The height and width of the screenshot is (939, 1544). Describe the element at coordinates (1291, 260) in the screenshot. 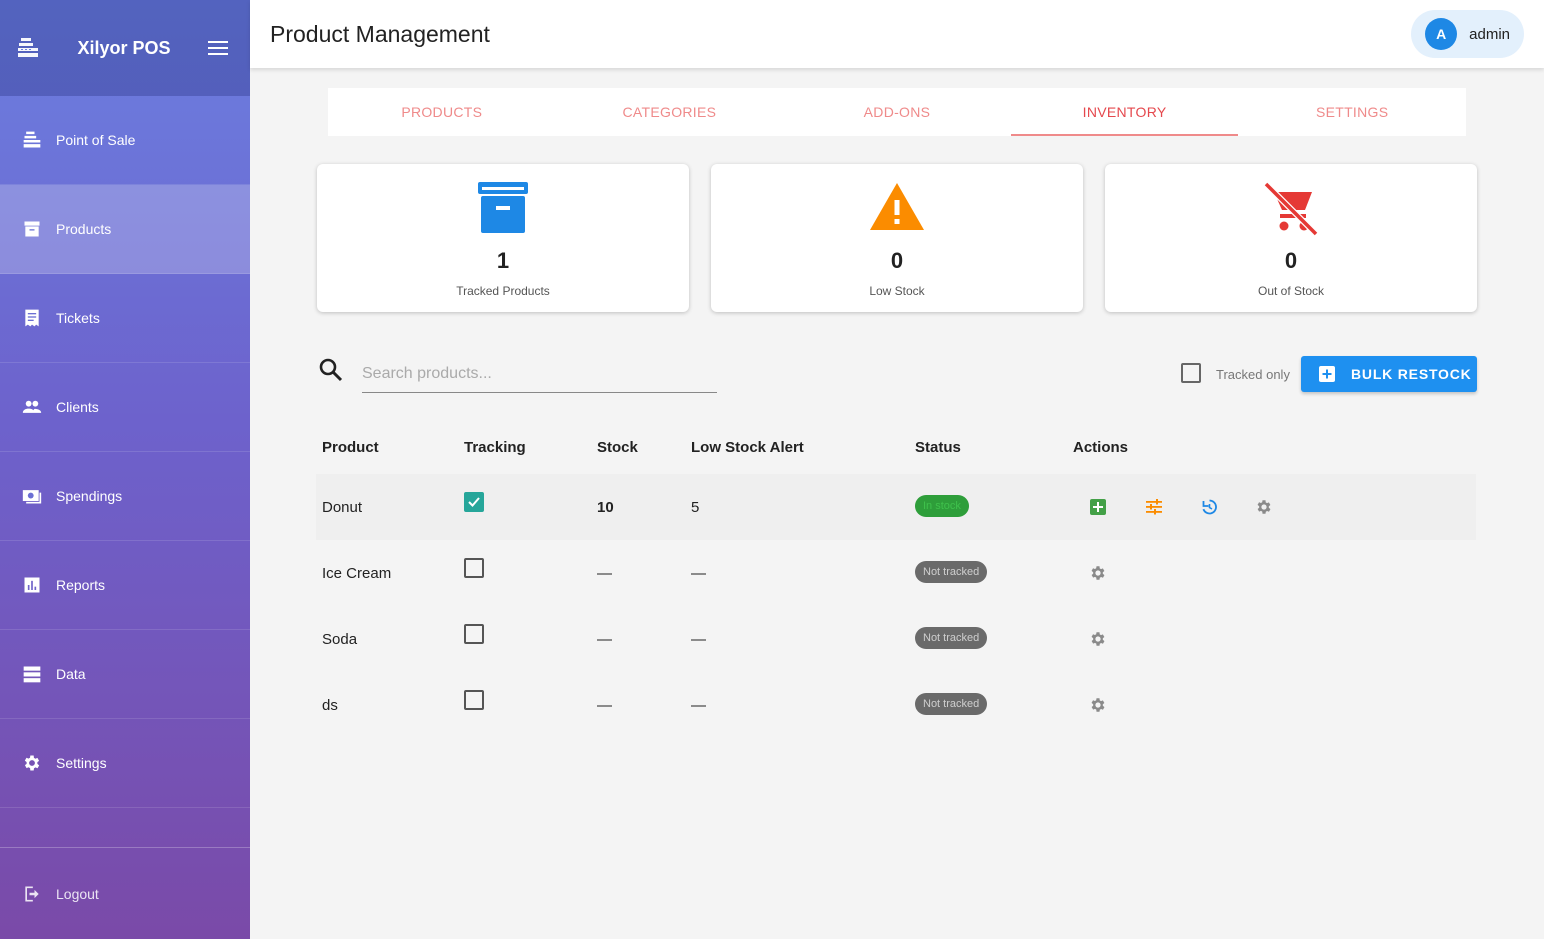

I see `out-of-stock-count: 0` at that location.